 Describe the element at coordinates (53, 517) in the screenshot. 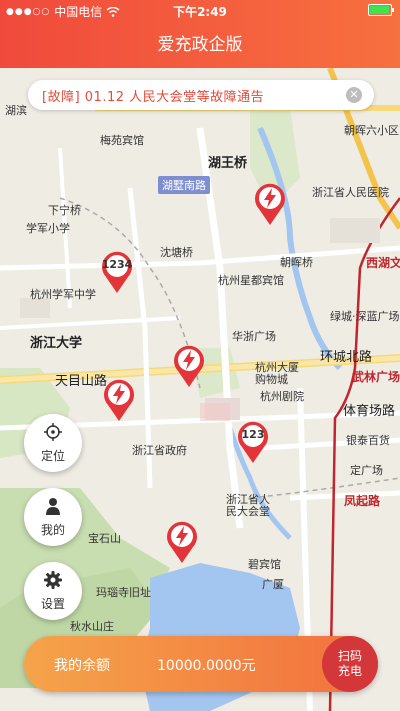

I see `mine-button: 我的` at that location.